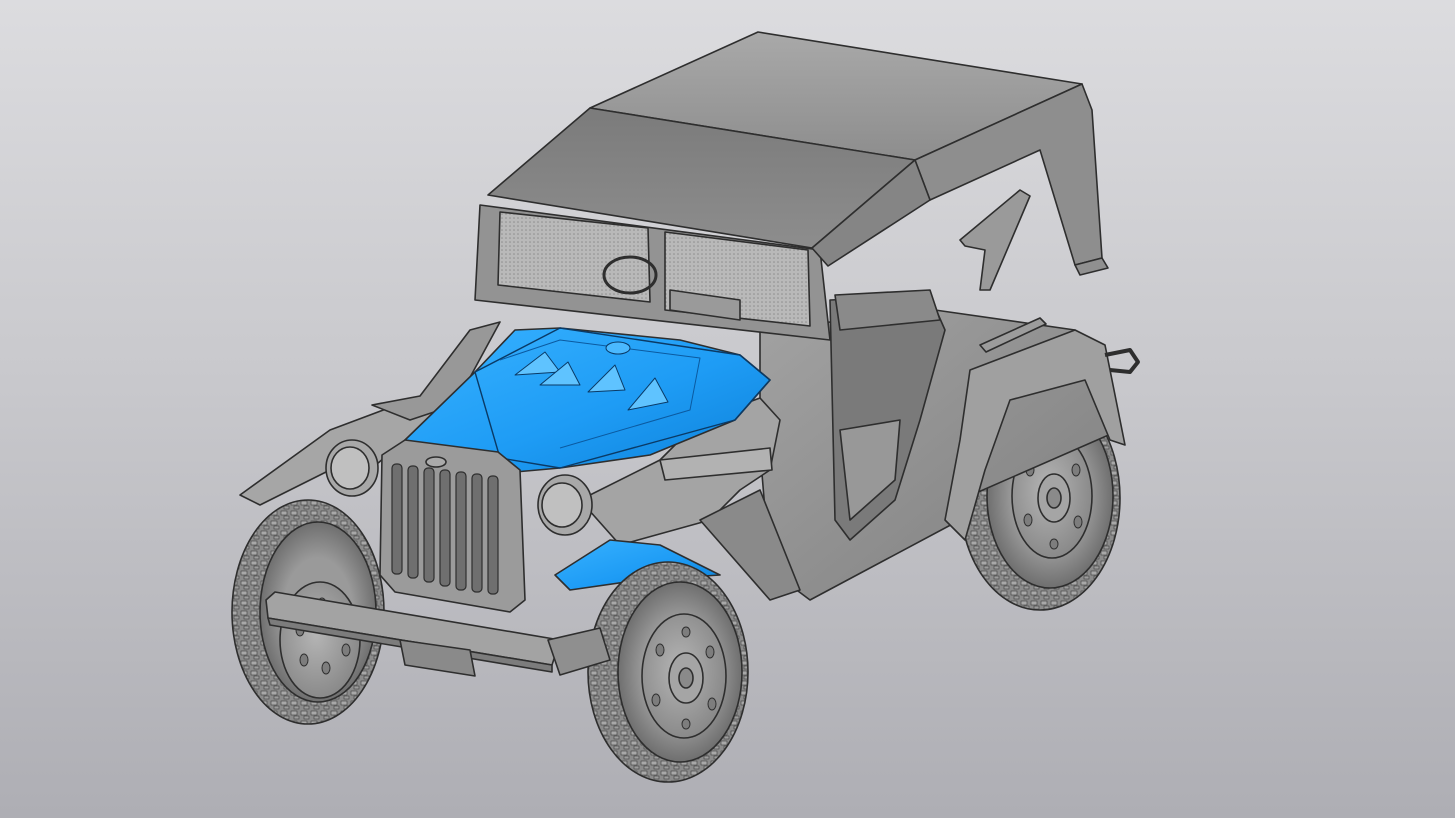 The height and width of the screenshot is (818, 1455). What do you see at coordinates (452, 526) in the screenshot?
I see `radiator-grille` at bounding box center [452, 526].